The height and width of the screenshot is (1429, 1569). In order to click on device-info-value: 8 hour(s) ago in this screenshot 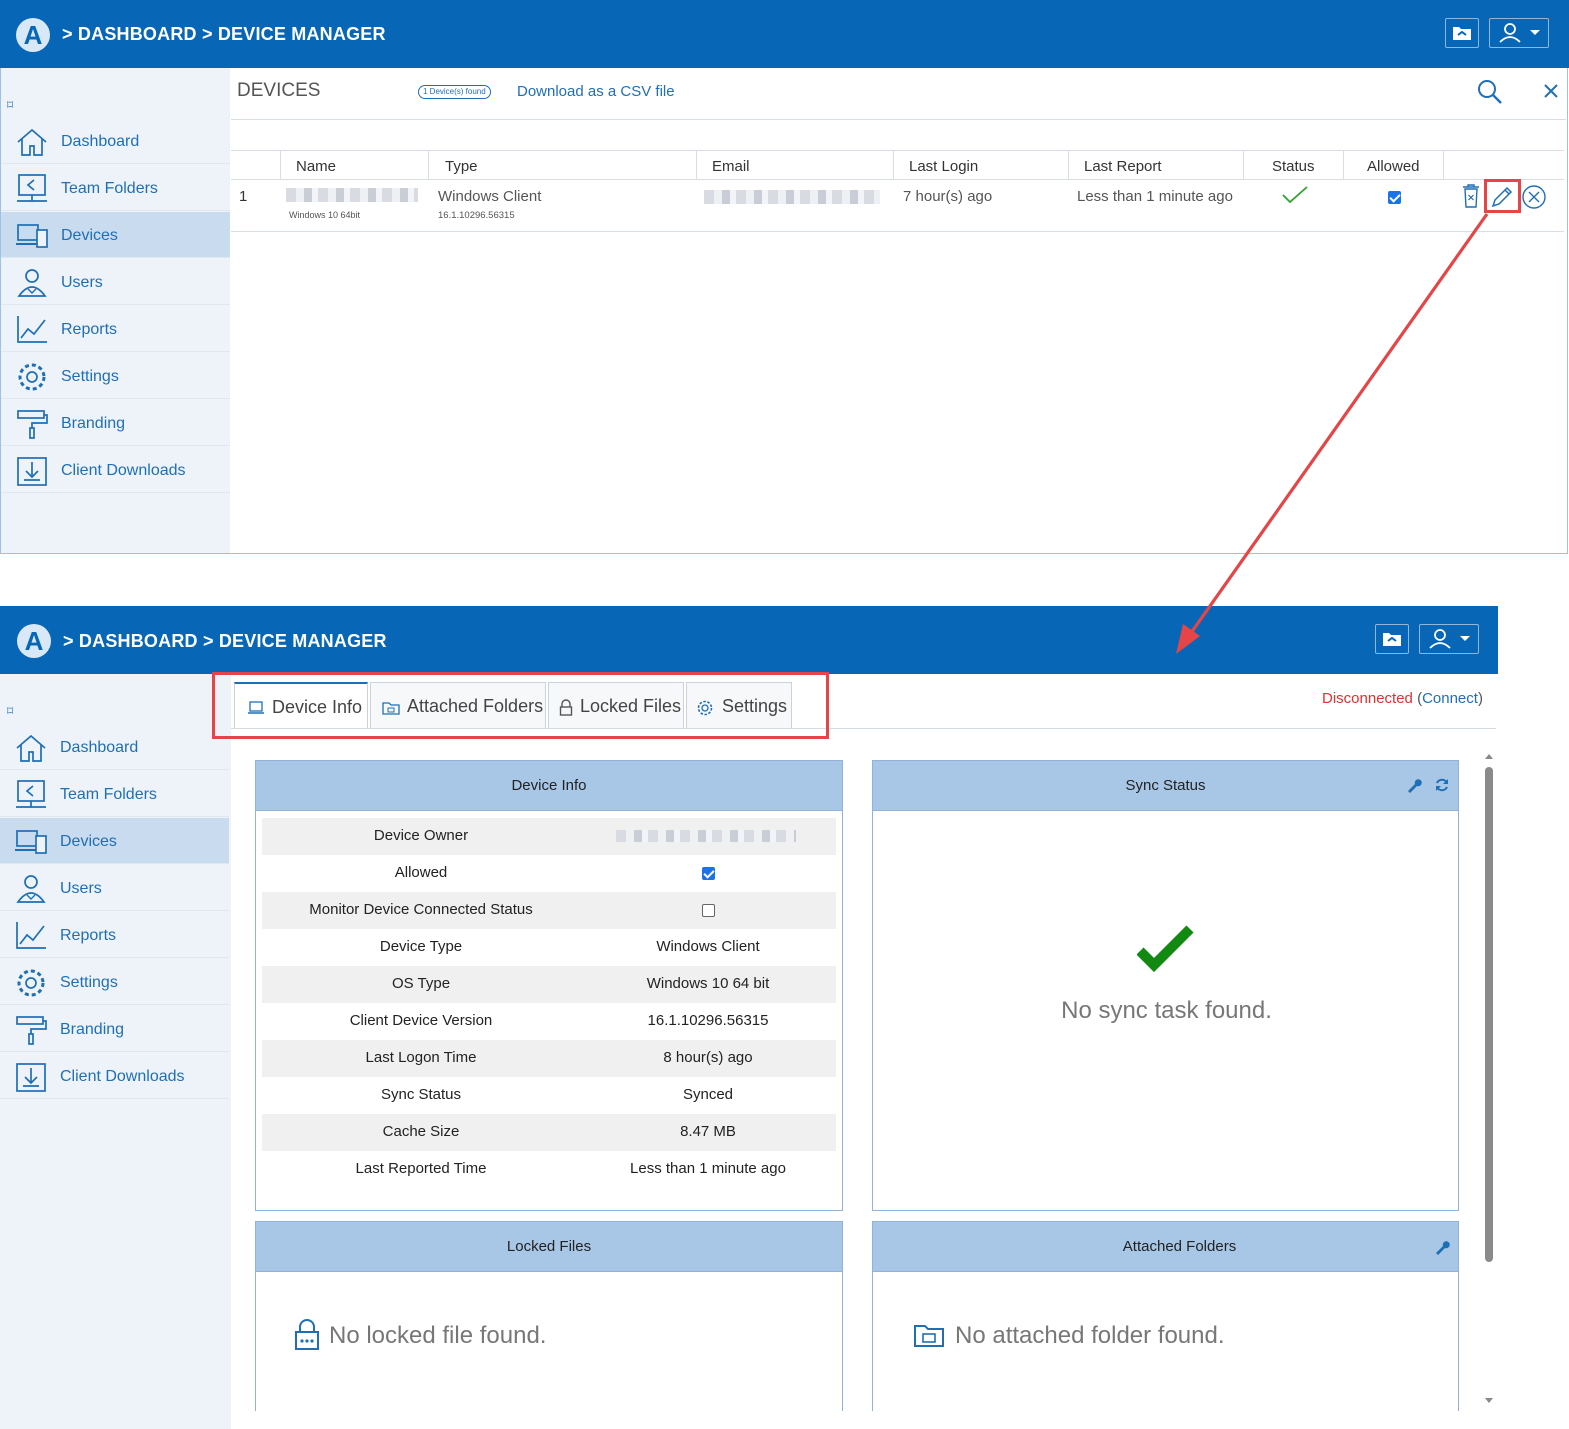, I will do `click(708, 1057)`.